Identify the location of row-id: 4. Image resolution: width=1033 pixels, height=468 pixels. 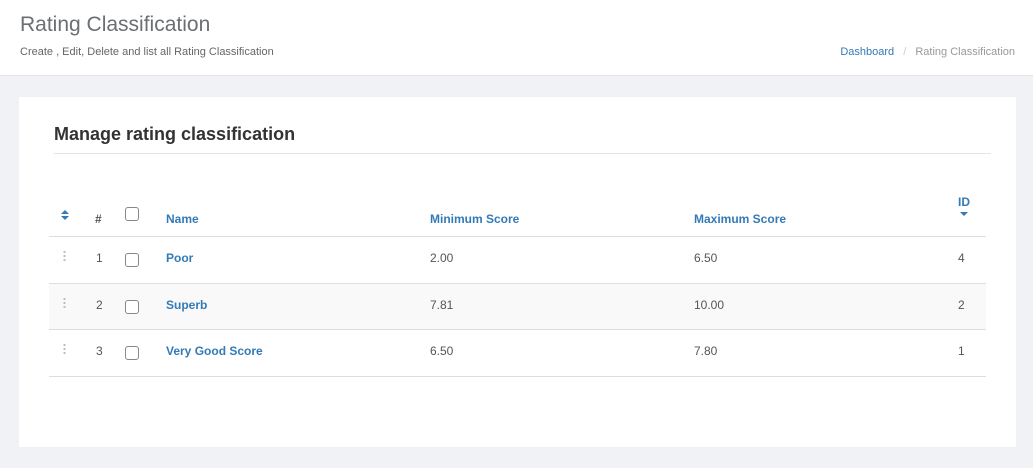
(961, 258).